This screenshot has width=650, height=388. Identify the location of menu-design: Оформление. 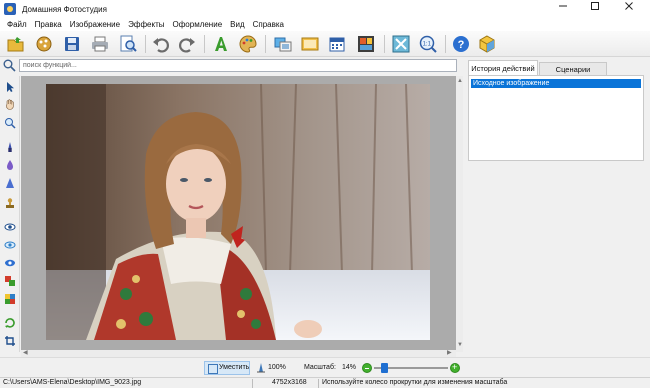
(197, 24).